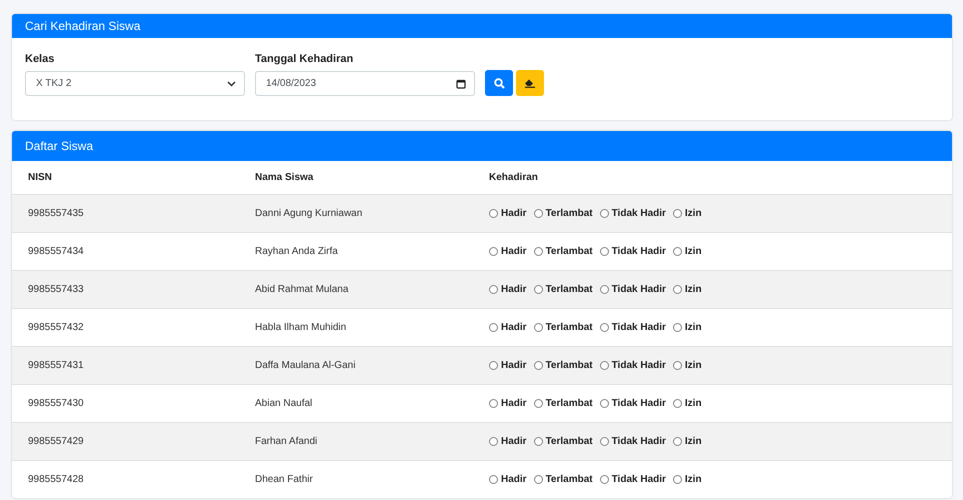 This screenshot has height=500, width=963. Describe the element at coordinates (82, 26) in the screenshot. I see `card-title: Cari Kehadiran Siswa` at that location.